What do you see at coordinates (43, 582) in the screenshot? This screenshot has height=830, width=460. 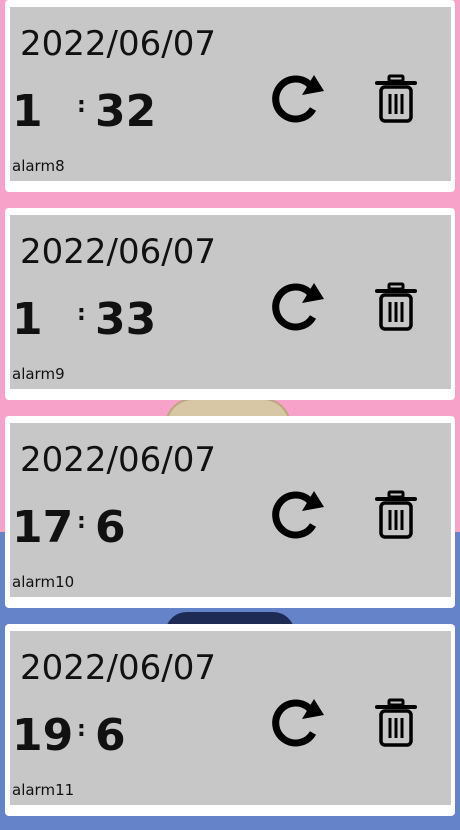 I see `alarm-label: alarm10` at bounding box center [43, 582].